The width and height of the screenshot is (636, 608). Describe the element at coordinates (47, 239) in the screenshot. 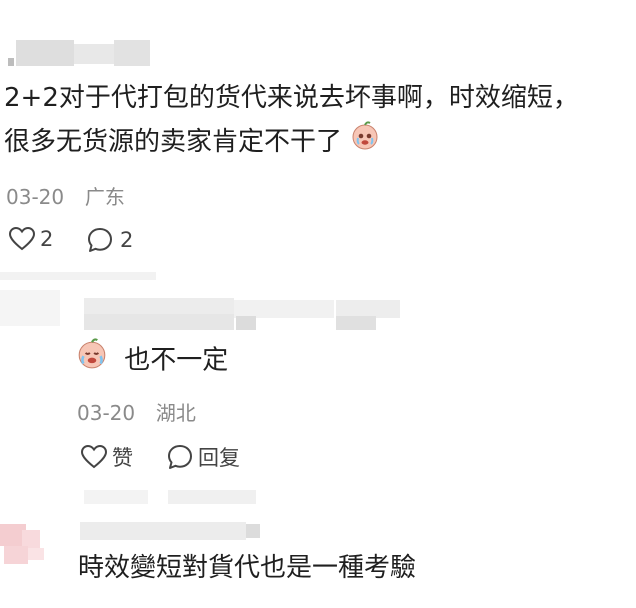

I see `like-count: 2` at that location.